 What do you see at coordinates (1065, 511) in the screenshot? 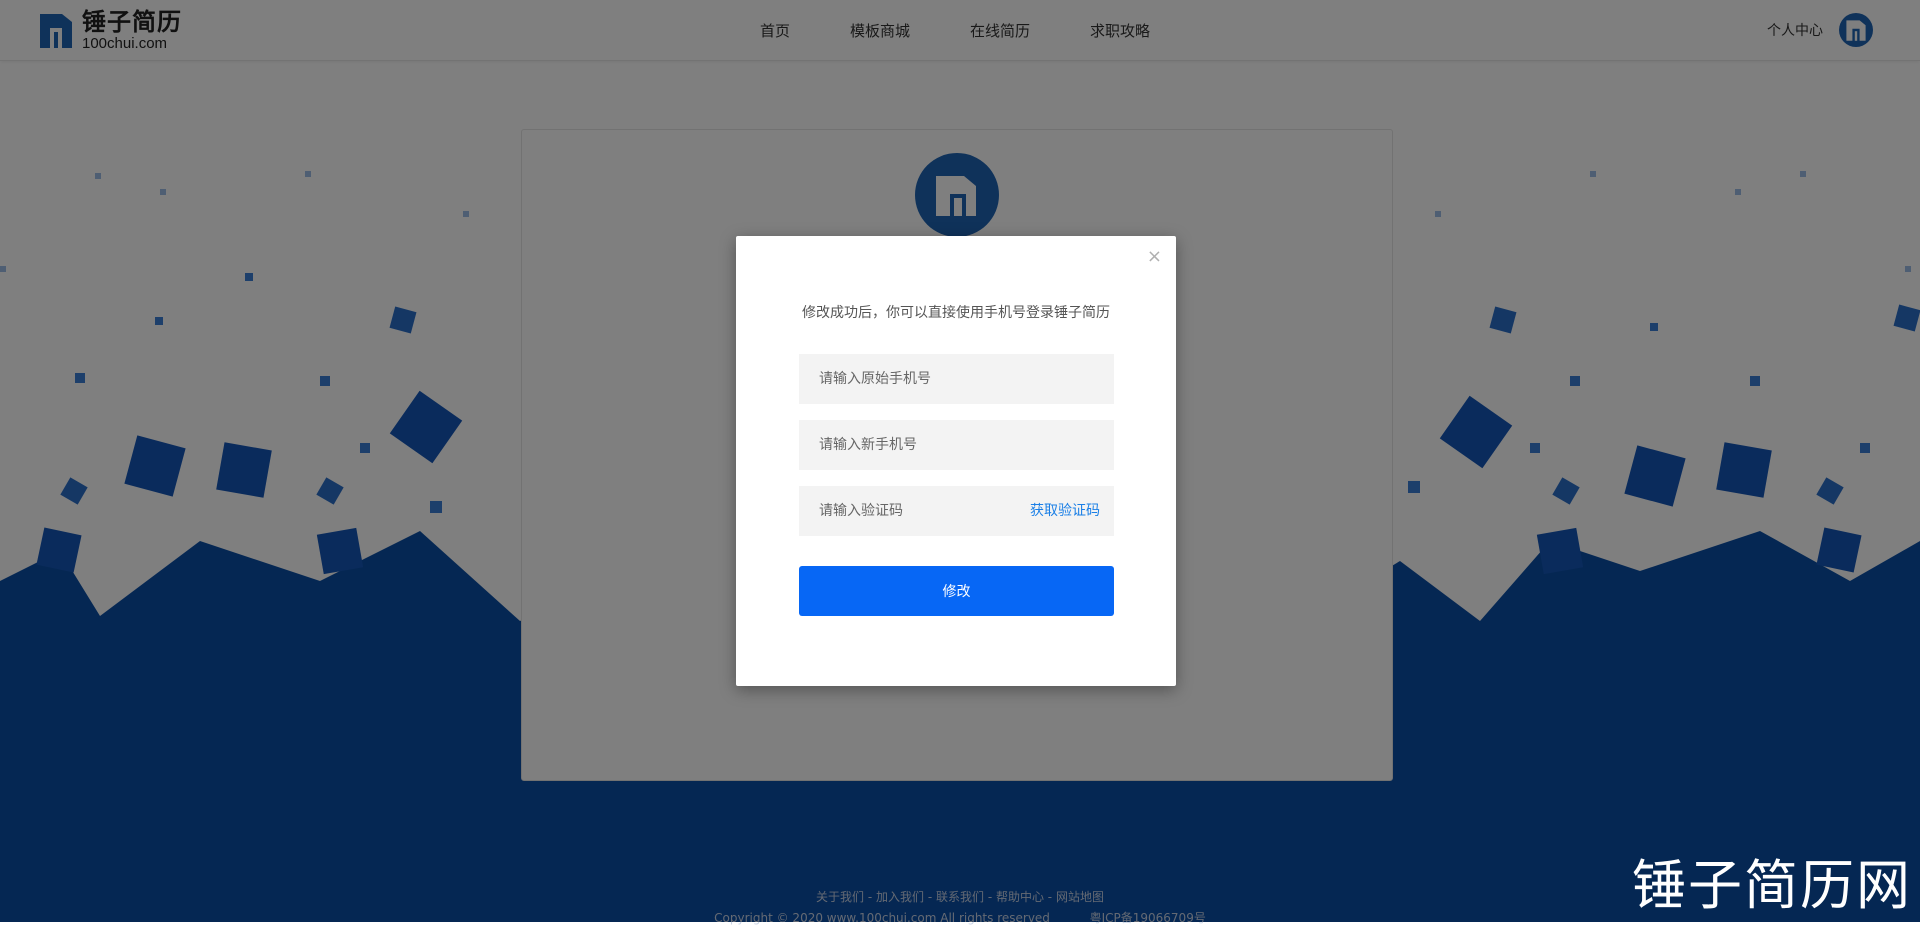
I see `get-code-button: 获取验证码` at bounding box center [1065, 511].